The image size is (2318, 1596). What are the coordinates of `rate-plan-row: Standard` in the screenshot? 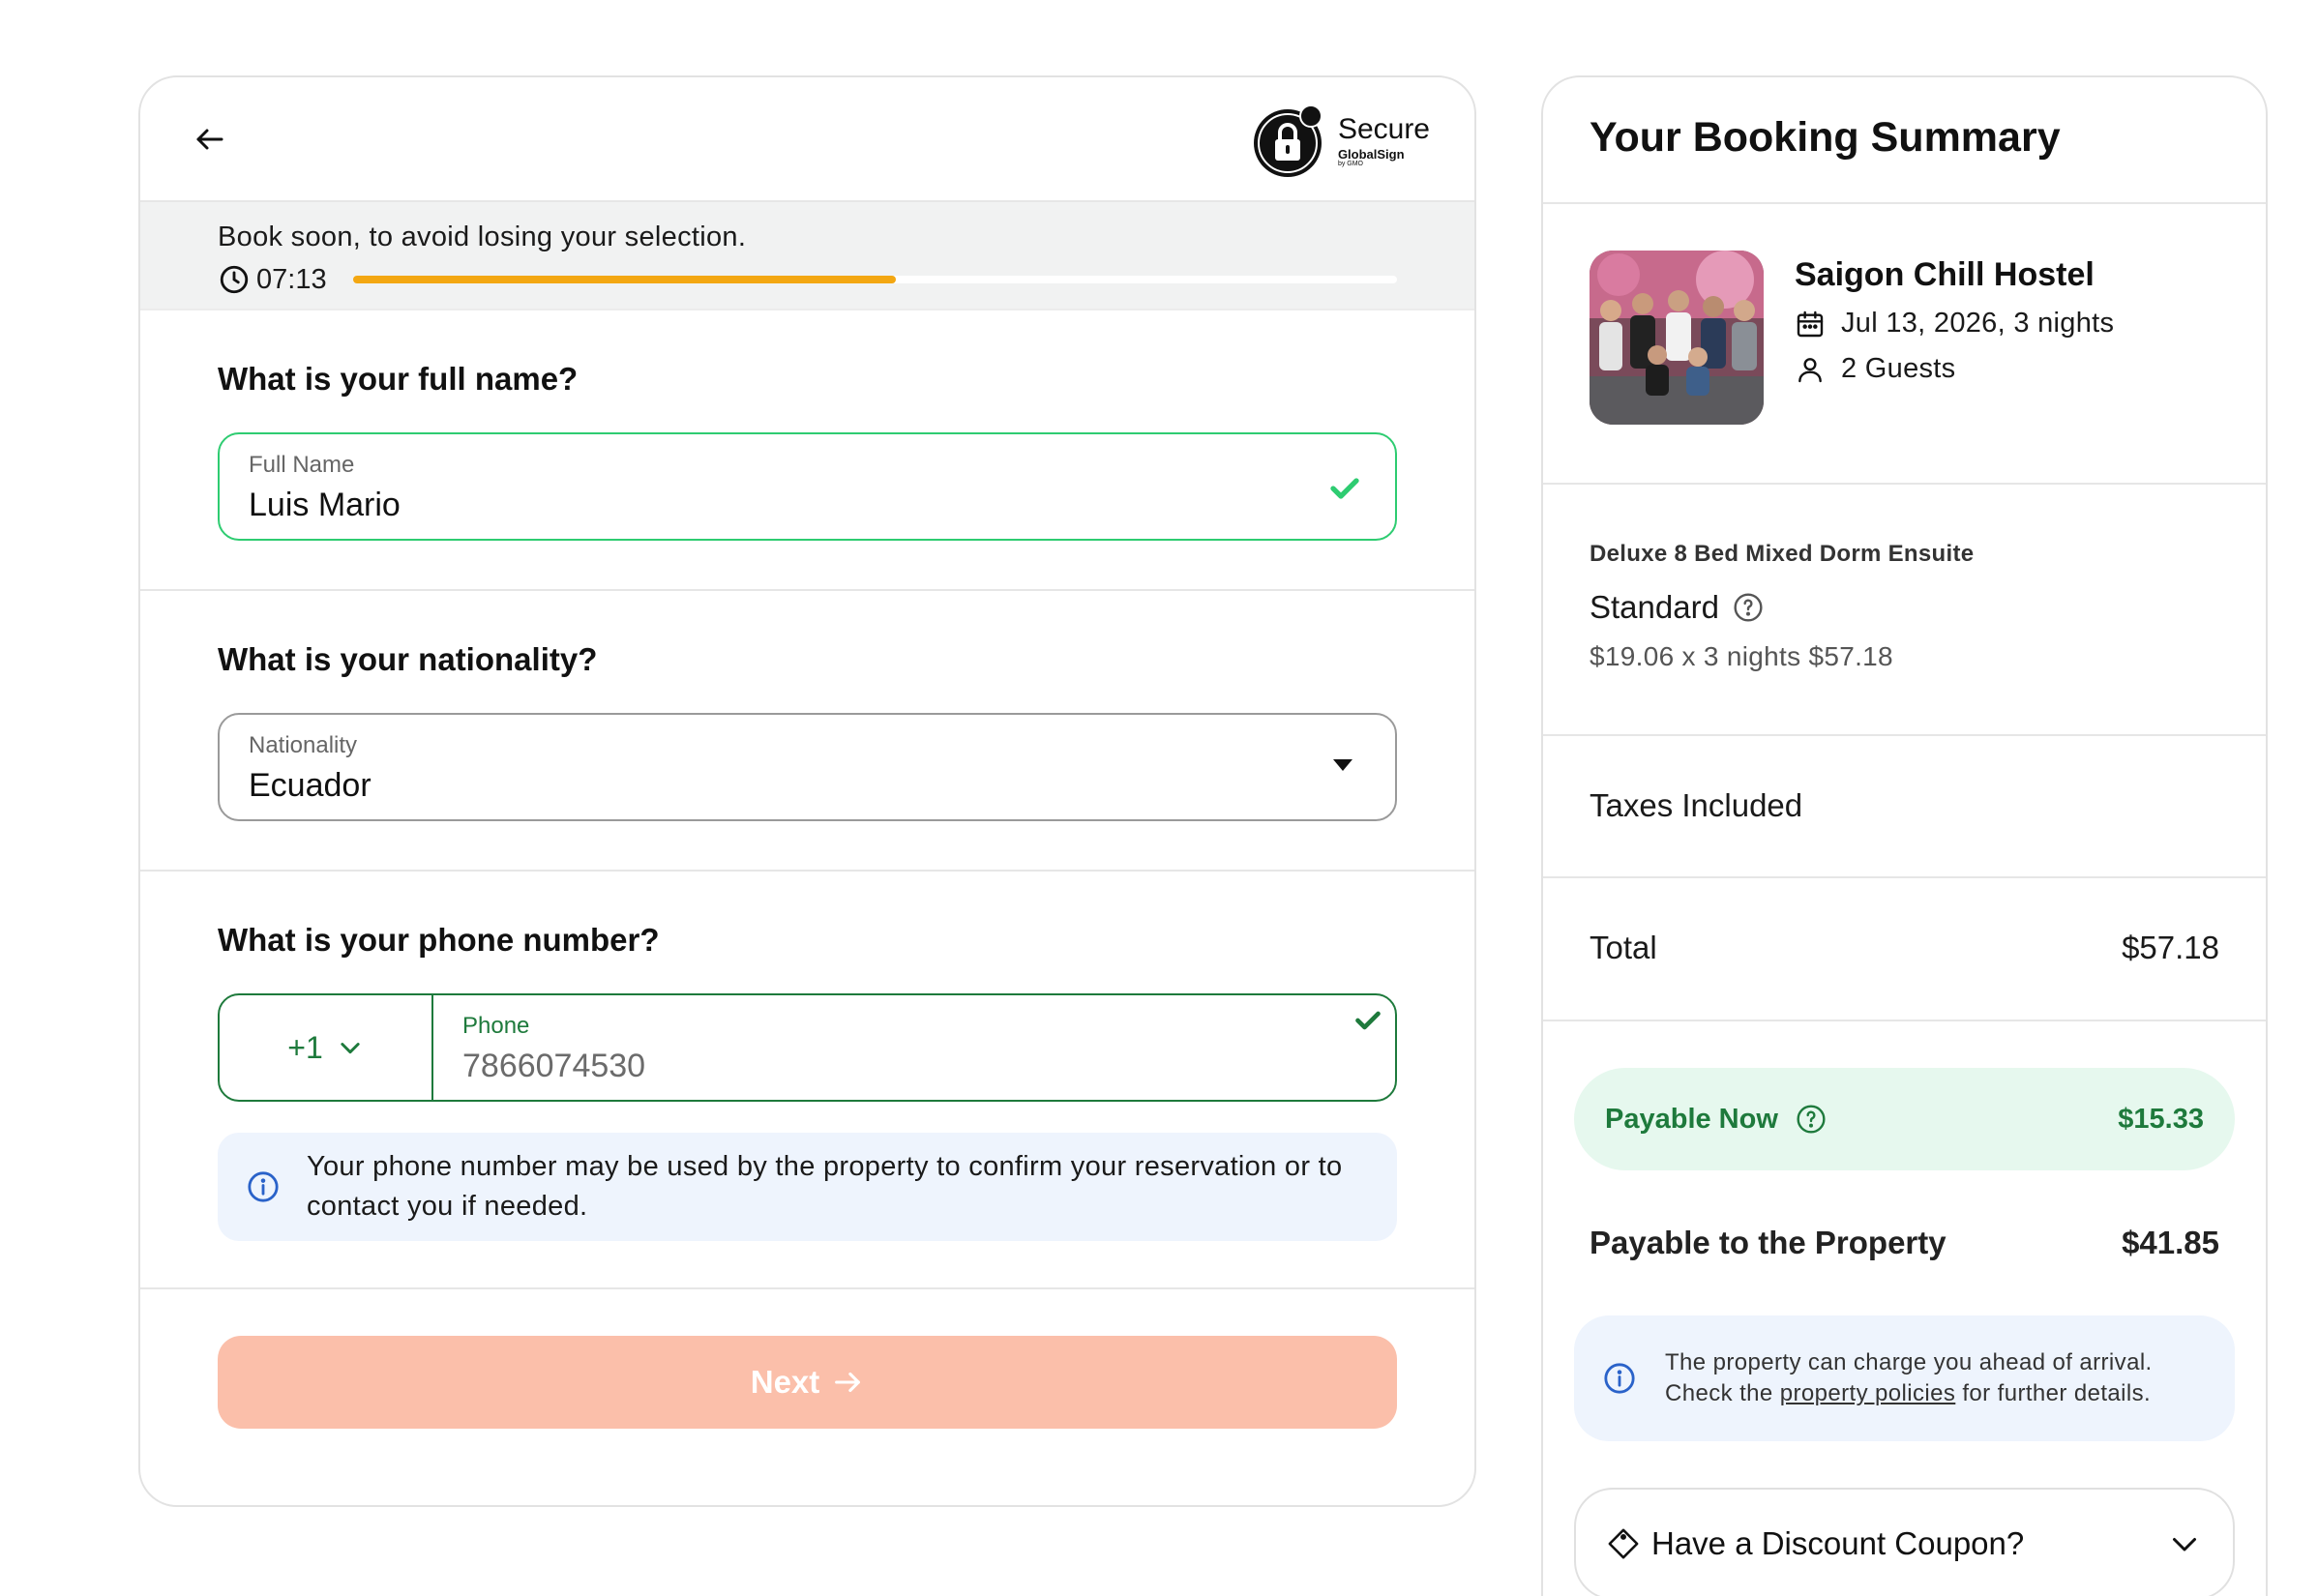 It's located at (1904, 607).